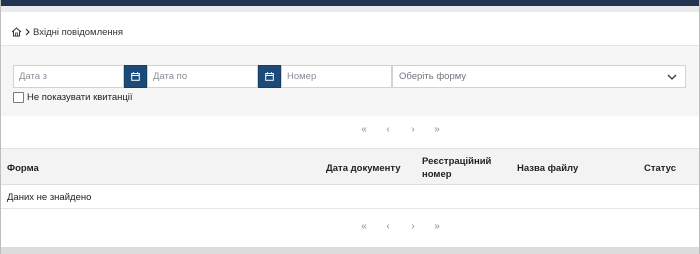 This screenshot has width=700, height=254. Describe the element at coordinates (456, 168) in the screenshot. I see `col-reg-number: Реєстраційний номер` at that location.